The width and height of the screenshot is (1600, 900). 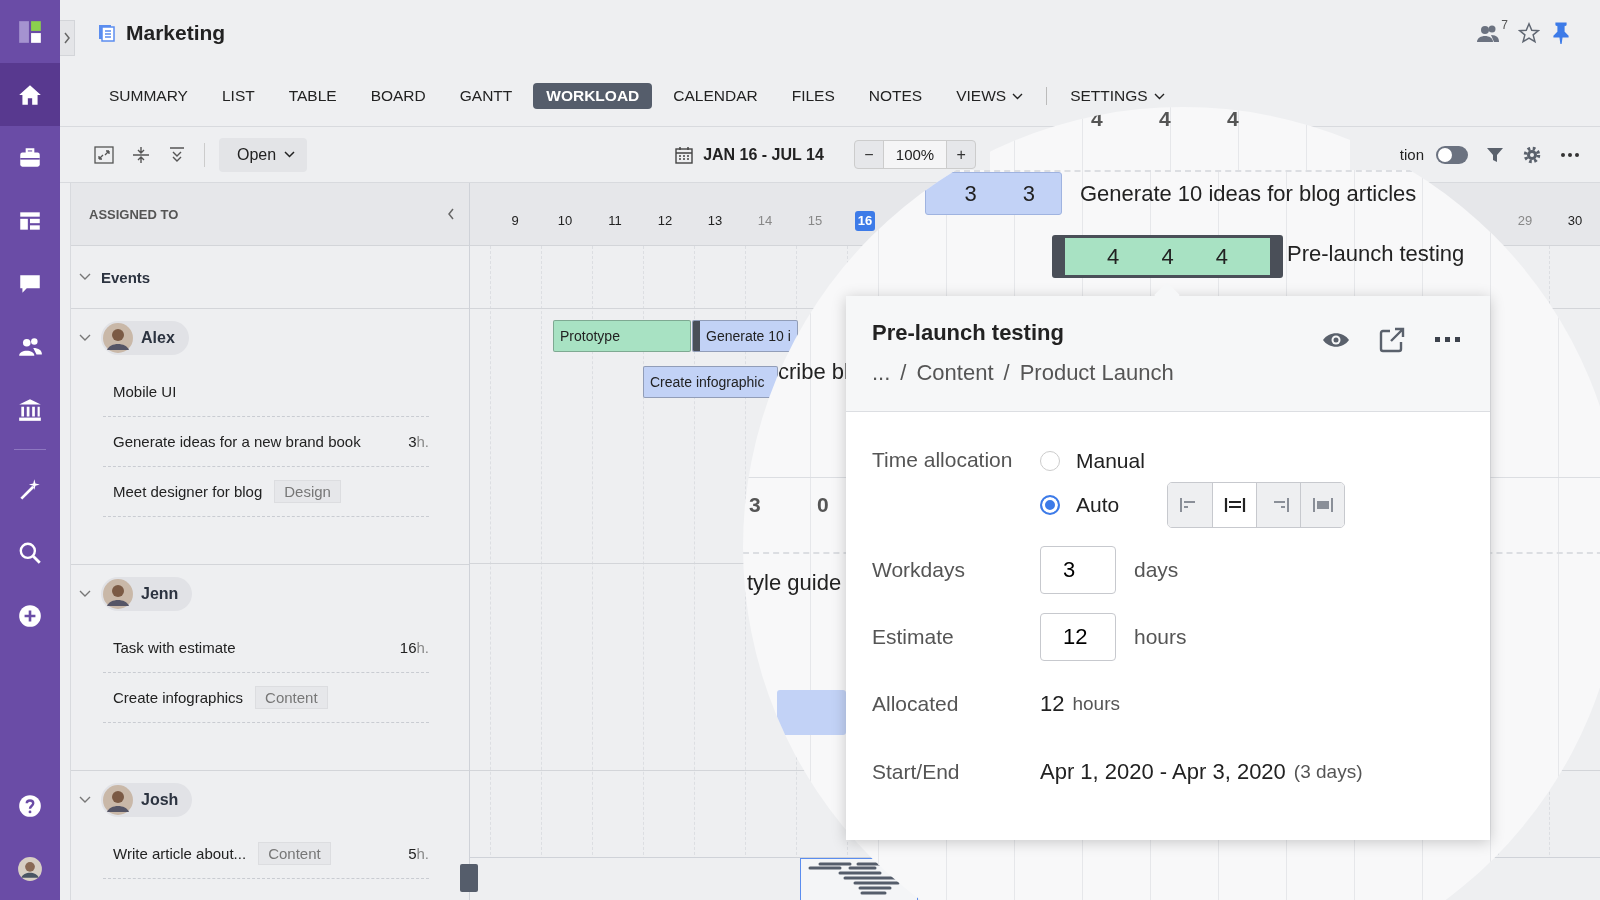 What do you see at coordinates (145, 338) in the screenshot?
I see `assignee-chip: Alex` at bounding box center [145, 338].